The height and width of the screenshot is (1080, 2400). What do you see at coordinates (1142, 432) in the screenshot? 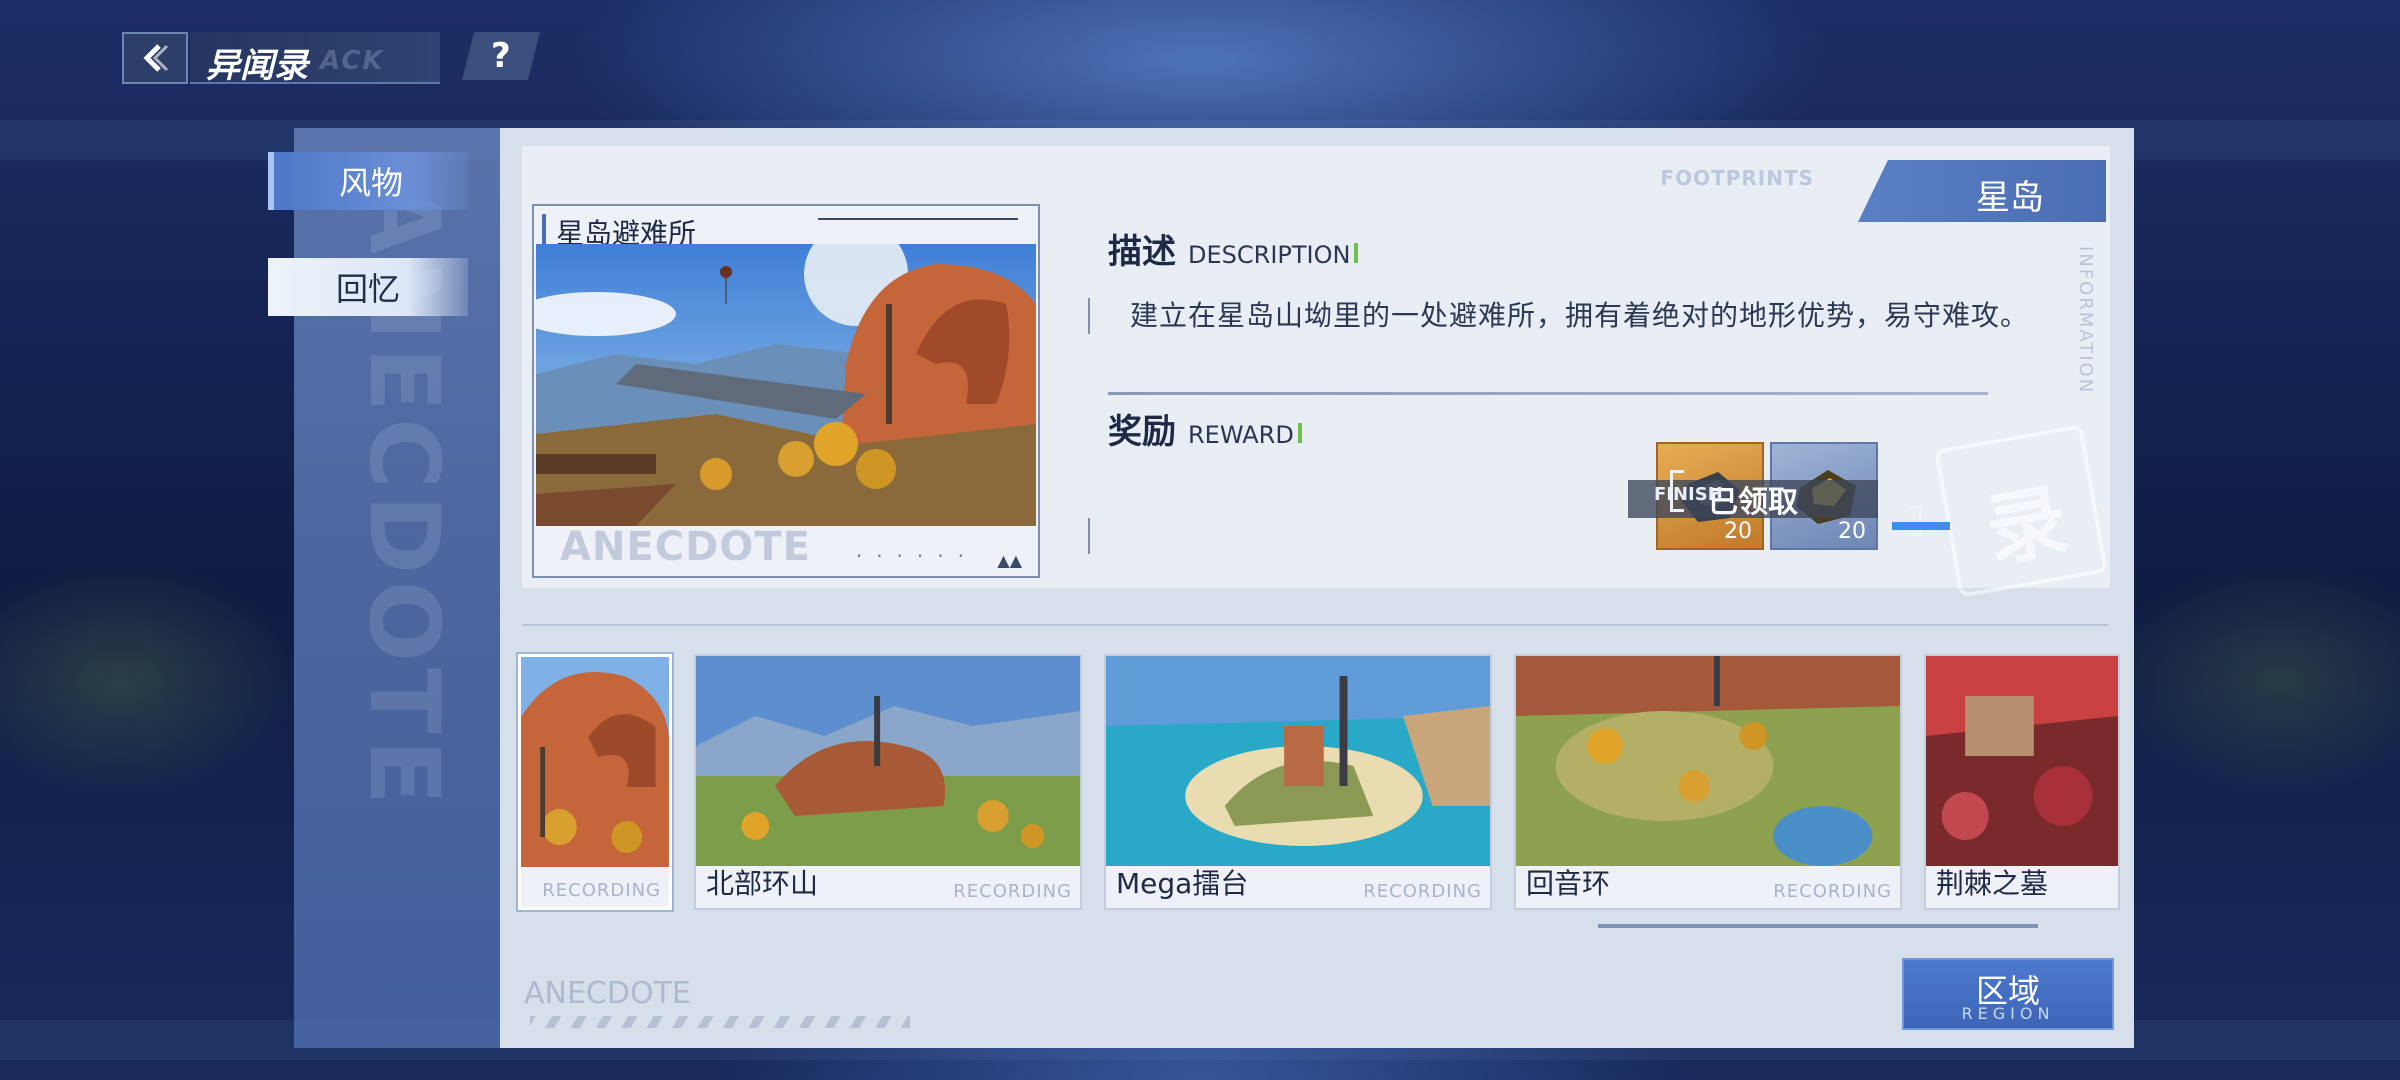
I see `reward-heading-cn: 奖励` at bounding box center [1142, 432].